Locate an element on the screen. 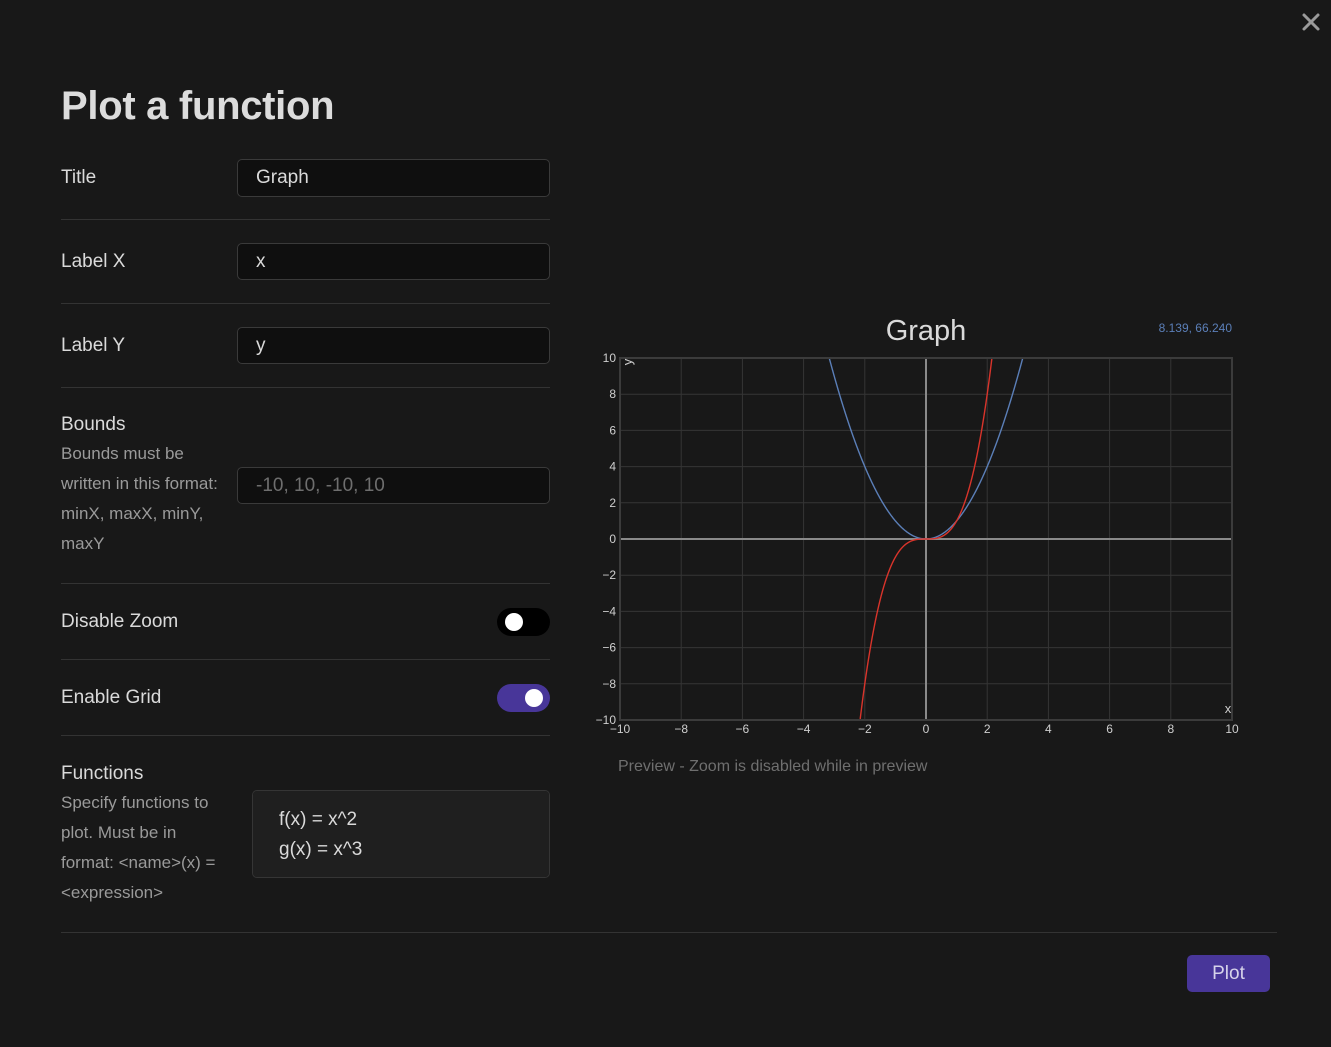  enable-grid-label: Enable Grid is located at coordinates (111, 697).